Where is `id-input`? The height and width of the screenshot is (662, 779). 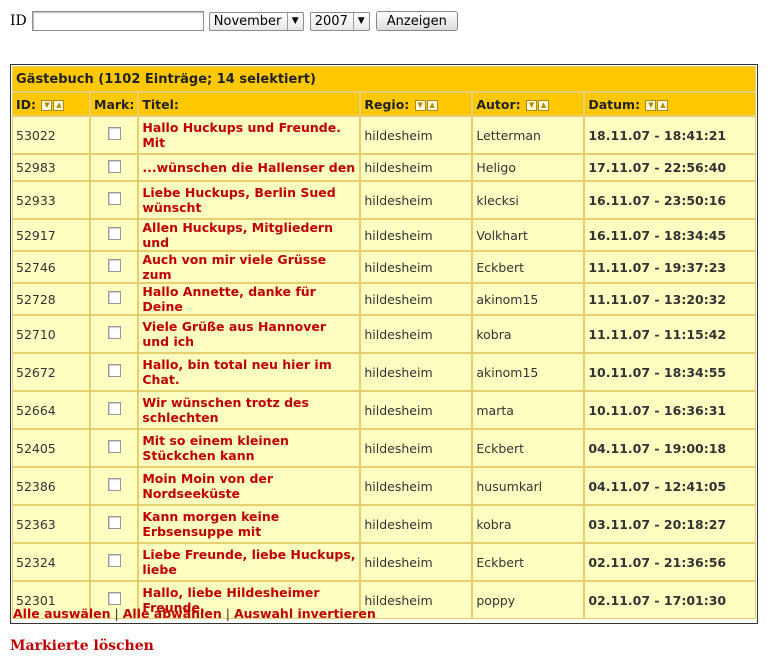 id-input is located at coordinates (117, 21).